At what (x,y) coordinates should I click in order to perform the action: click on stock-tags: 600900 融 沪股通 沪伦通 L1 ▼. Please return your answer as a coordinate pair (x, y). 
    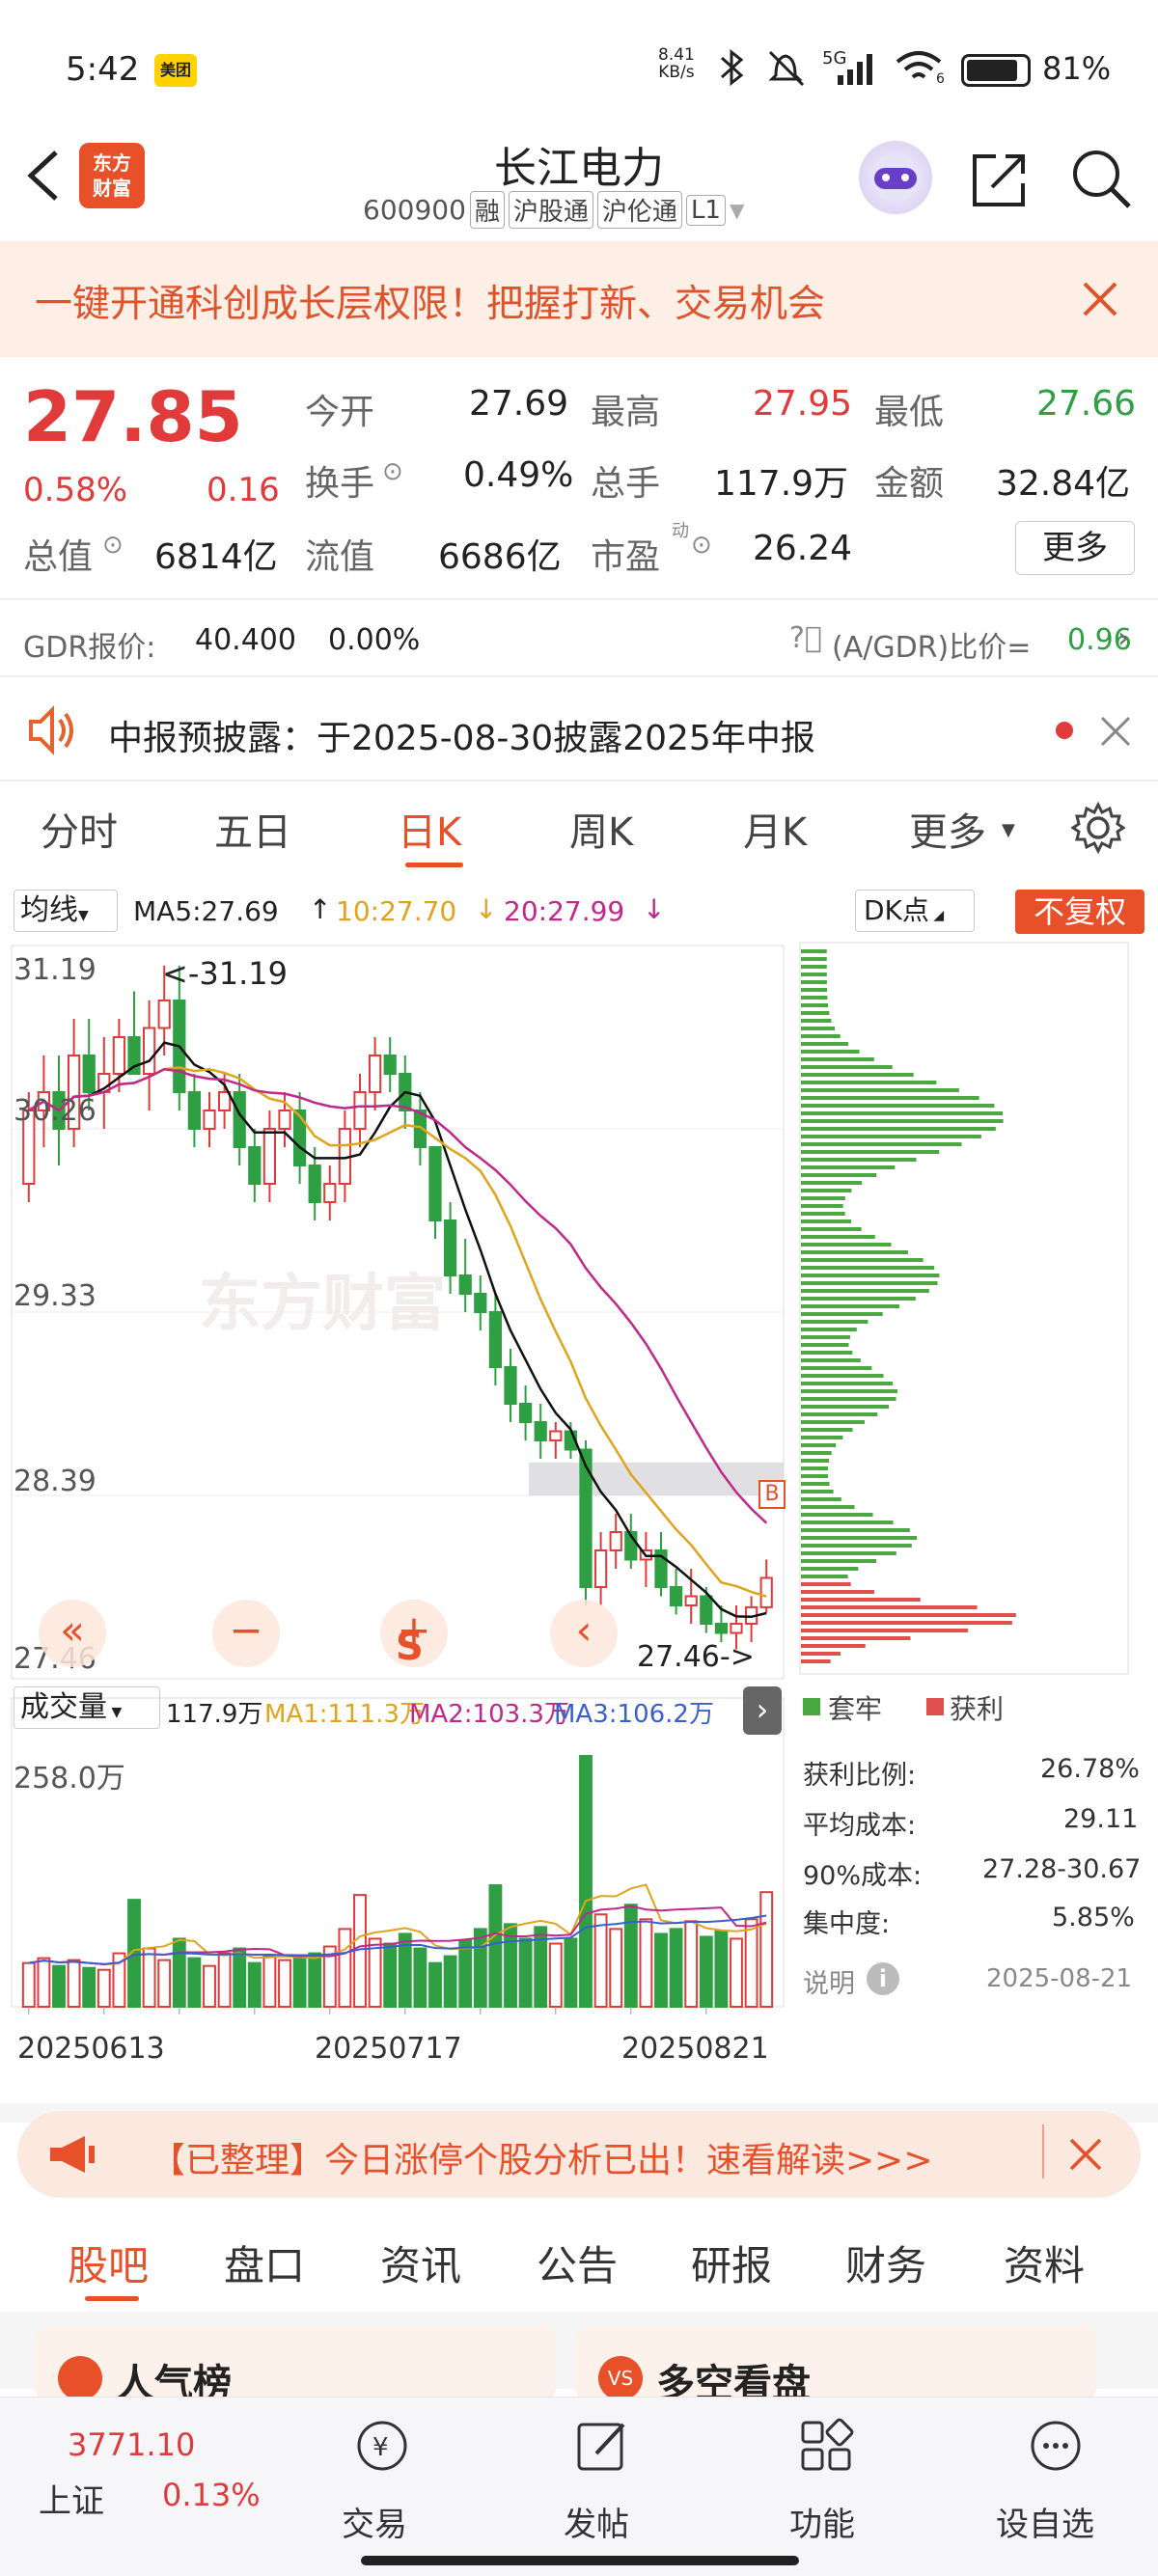
    Looking at the image, I should click on (553, 210).